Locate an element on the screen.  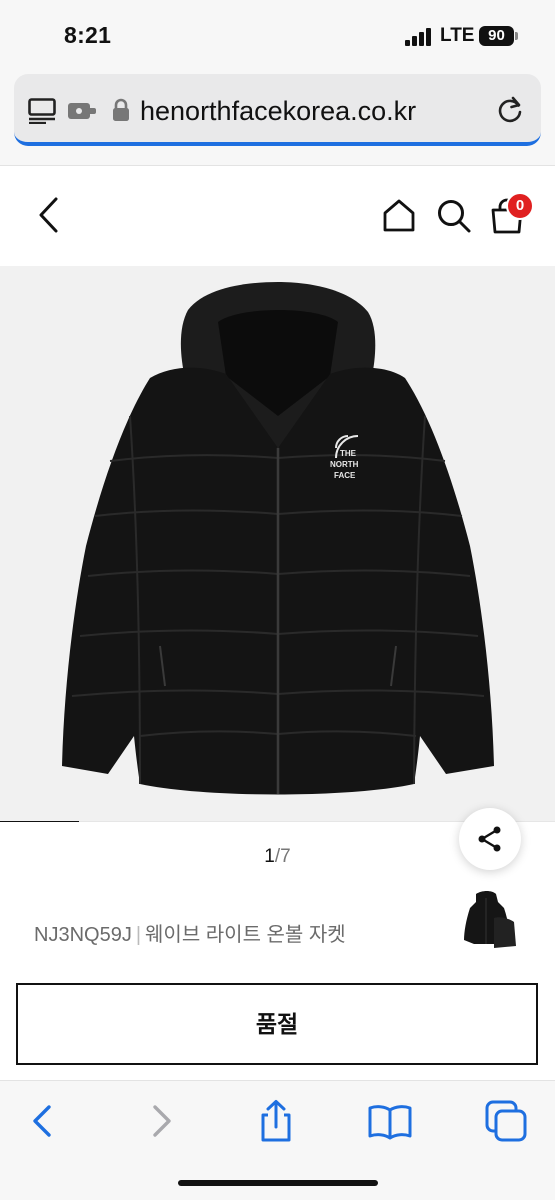
safari-back-icon is located at coordinates (44, 1121).